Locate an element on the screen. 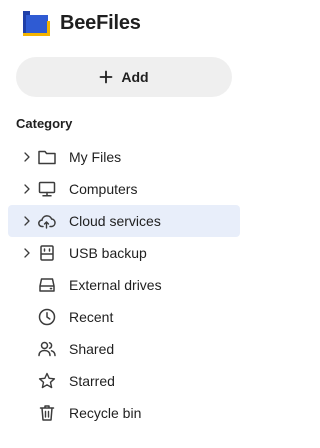 The height and width of the screenshot is (448, 320). folder-icon is located at coordinates (47, 157).